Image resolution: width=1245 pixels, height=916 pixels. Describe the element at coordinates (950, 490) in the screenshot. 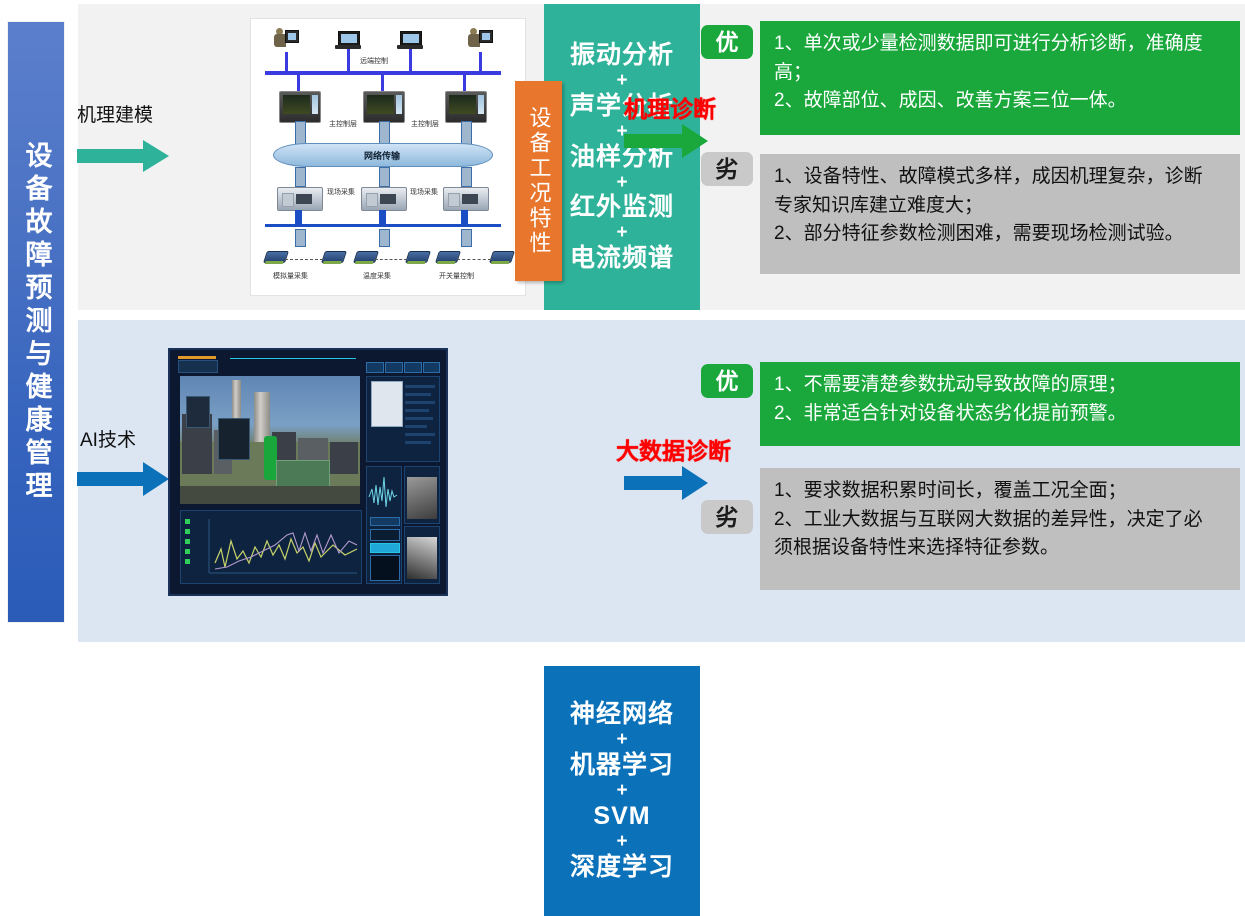

I see `disadvantage-line: 1、要求数据积累时间长，覆盖工况全面；` at that location.